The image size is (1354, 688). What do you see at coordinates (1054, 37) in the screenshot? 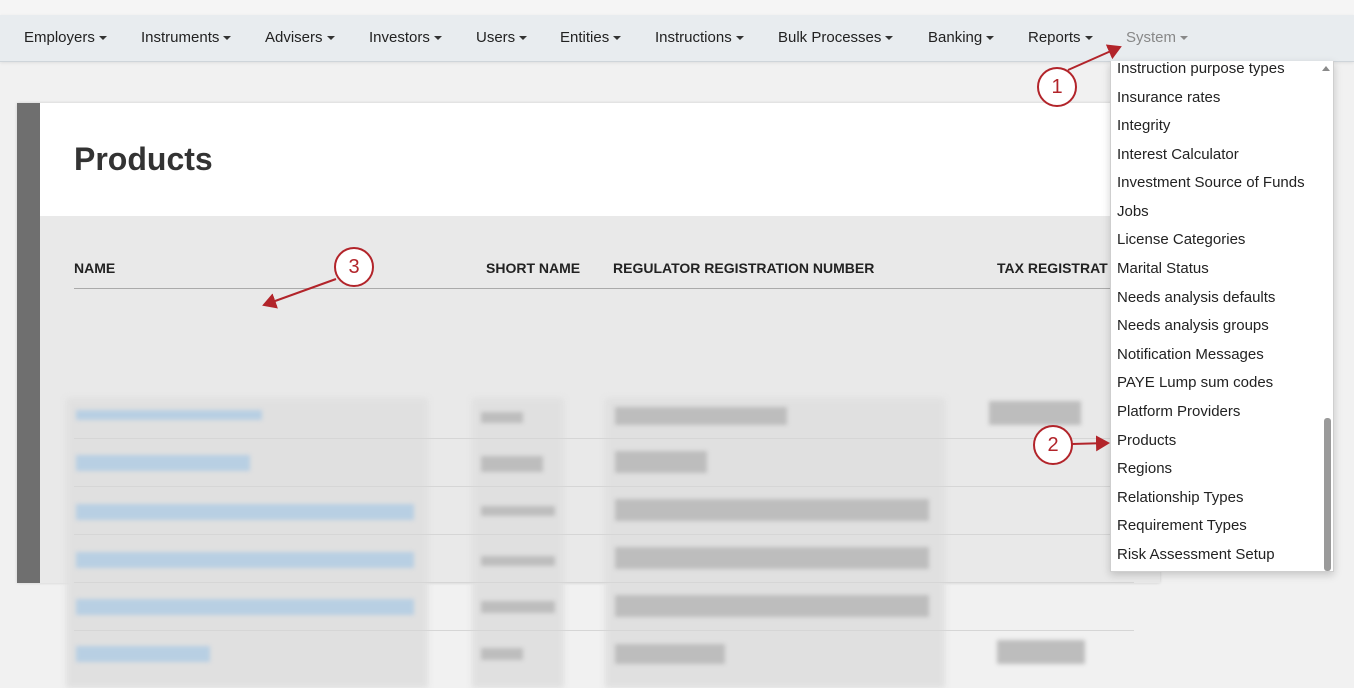
I see `nav-reports-label: Reports` at bounding box center [1054, 37].